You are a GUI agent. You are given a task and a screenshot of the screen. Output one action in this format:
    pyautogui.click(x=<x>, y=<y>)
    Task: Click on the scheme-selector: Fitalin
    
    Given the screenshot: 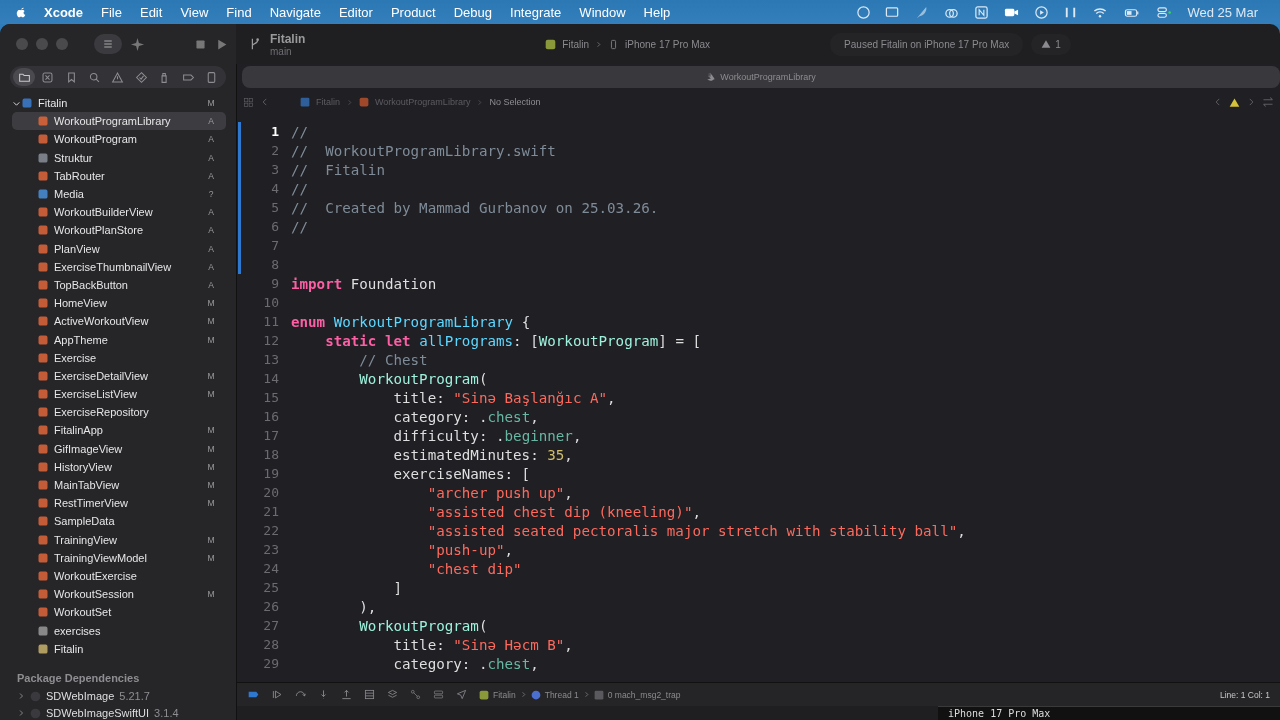 What is the action you would take?
    pyautogui.click(x=576, y=44)
    